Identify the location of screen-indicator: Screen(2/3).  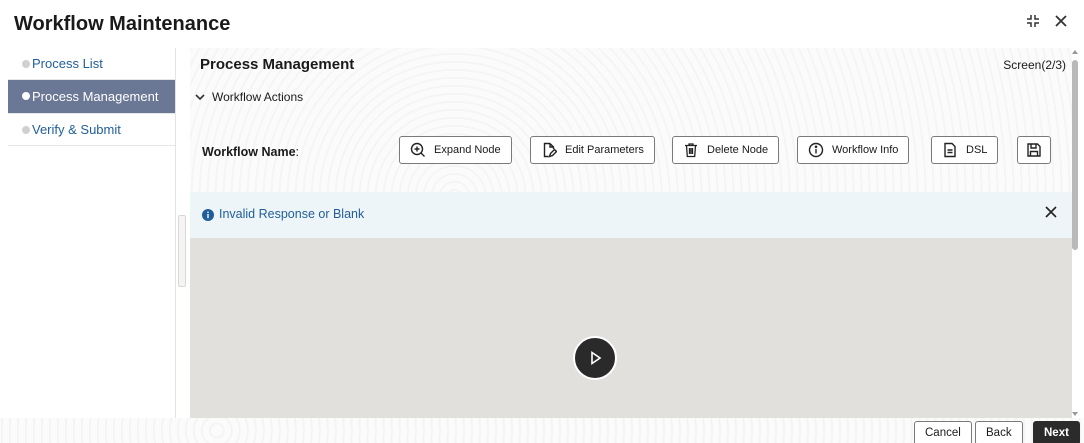
(1034, 65).